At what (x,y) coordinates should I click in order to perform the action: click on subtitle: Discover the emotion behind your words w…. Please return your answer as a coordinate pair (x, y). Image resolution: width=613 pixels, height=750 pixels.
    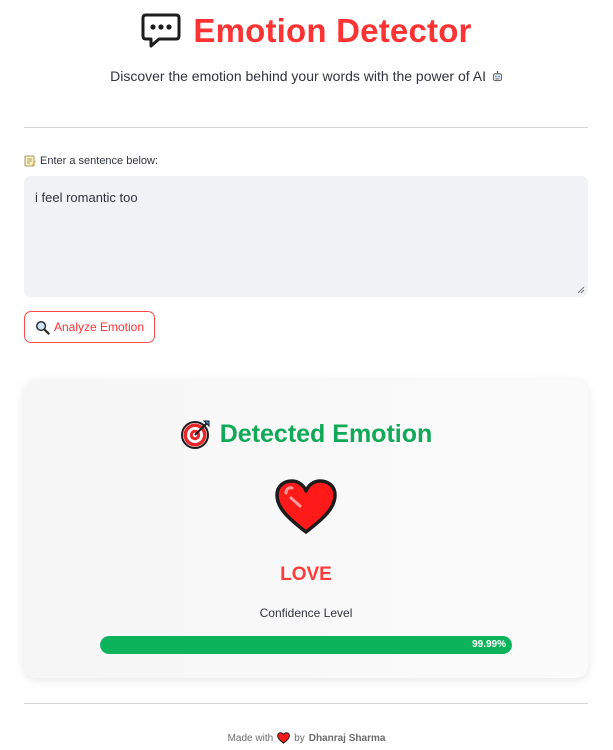
    Looking at the image, I should click on (306, 76).